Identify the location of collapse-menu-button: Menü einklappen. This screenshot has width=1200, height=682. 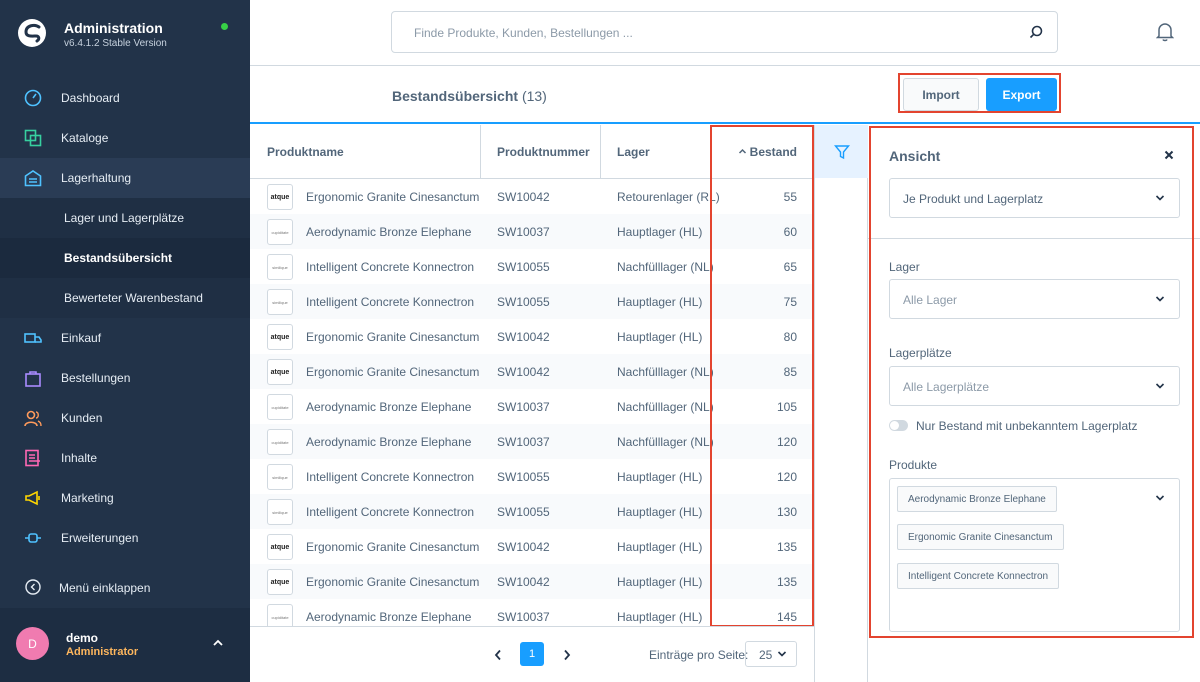
(125, 588).